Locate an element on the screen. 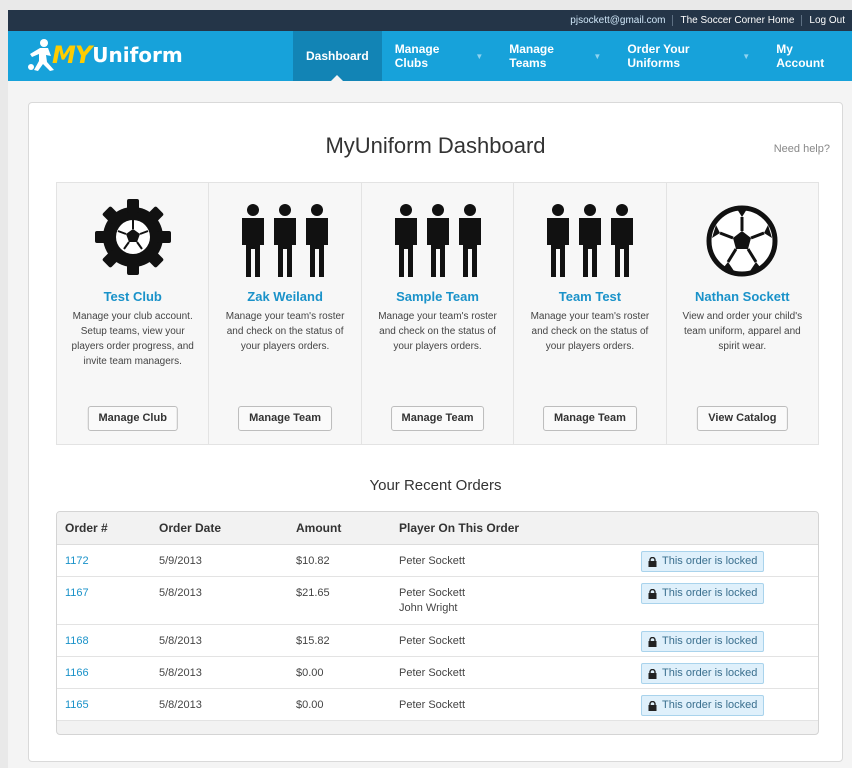  card-title: Zak Weiland is located at coordinates (284, 296).